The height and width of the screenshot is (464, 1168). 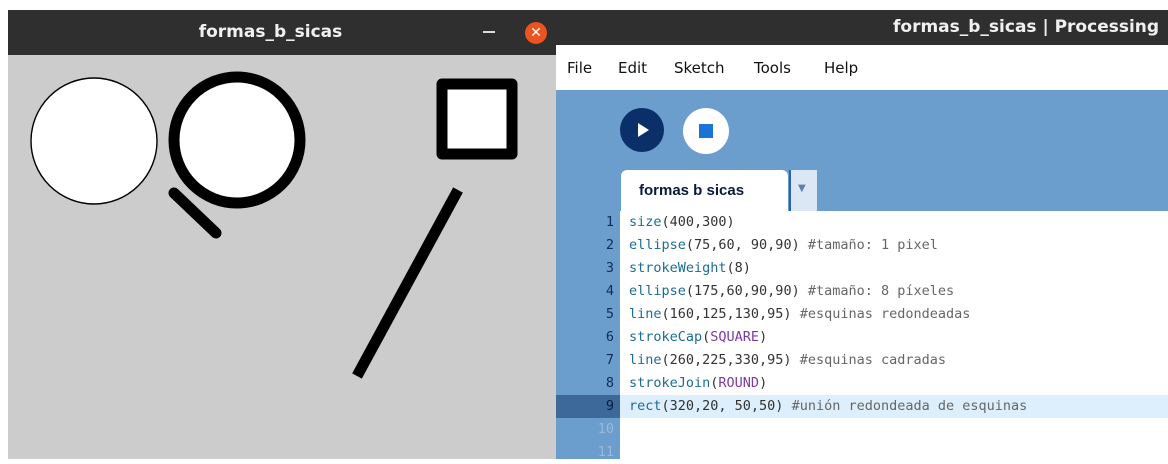 What do you see at coordinates (609, 291) in the screenshot?
I see `line-number: 4` at bounding box center [609, 291].